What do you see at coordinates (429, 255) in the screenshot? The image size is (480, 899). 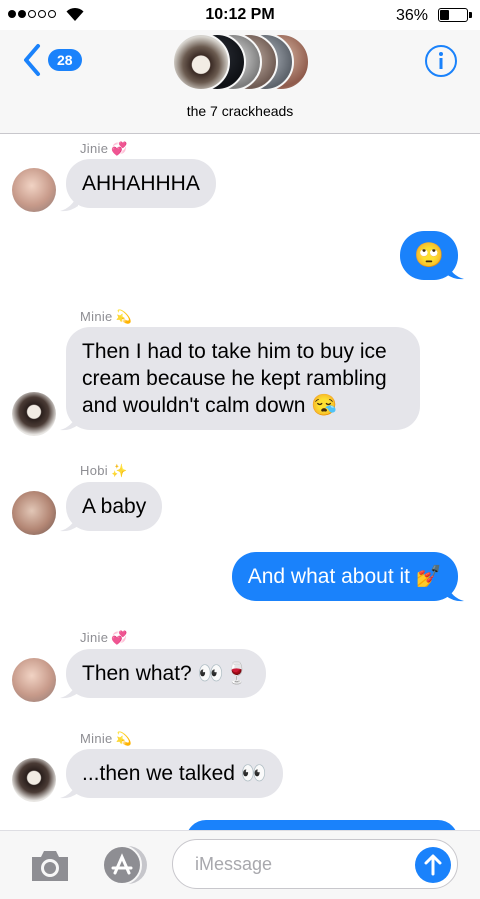 I see `message-bubble-outgoing: 🙄` at bounding box center [429, 255].